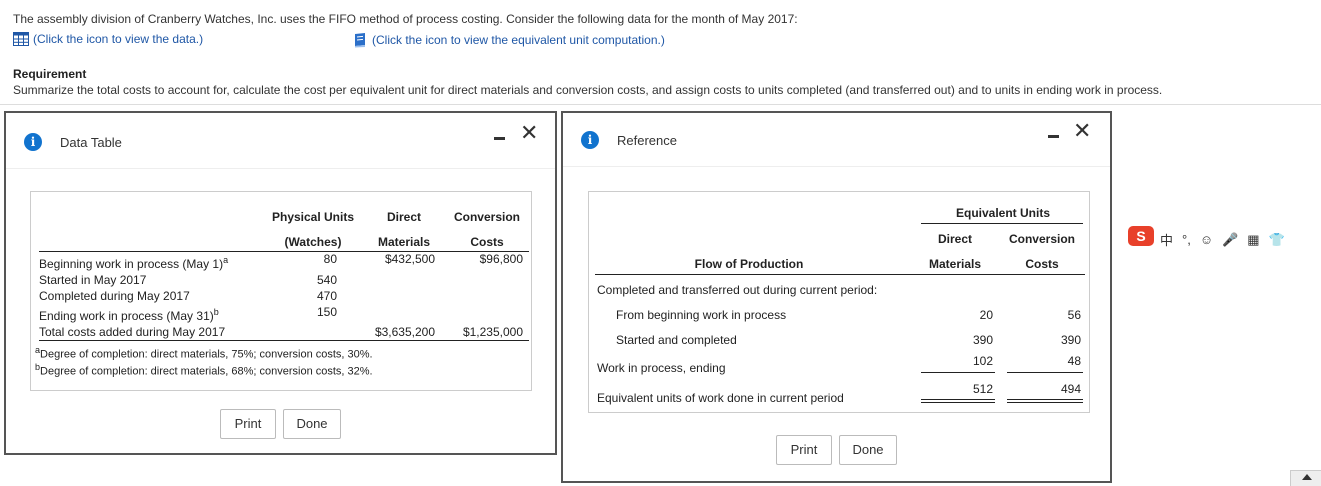 The height and width of the screenshot is (486, 1321). What do you see at coordinates (1277, 240) in the screenshot?
I see `ime-skin-icon: 👕` at bounding box center [1277, 240].